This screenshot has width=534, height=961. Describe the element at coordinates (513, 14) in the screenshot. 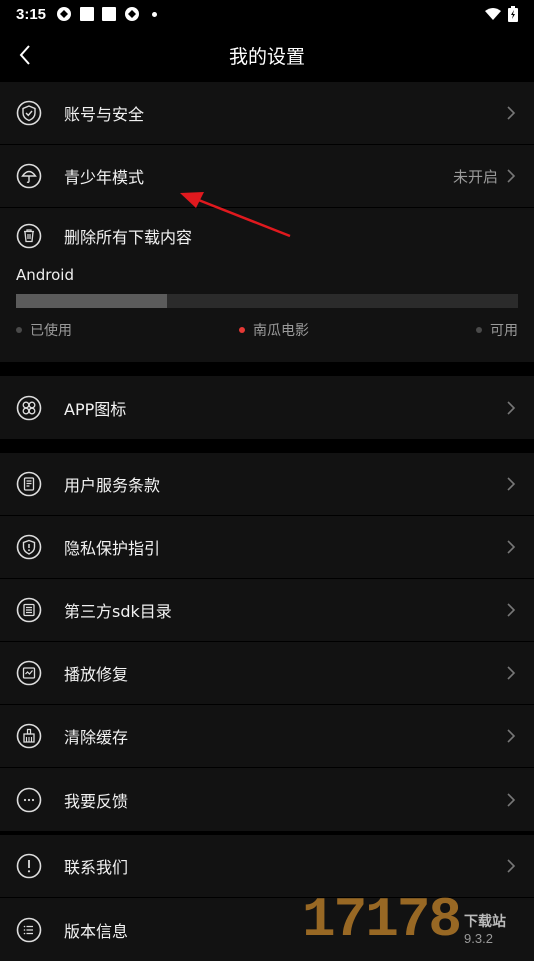

I see `battery-icon` at that location.